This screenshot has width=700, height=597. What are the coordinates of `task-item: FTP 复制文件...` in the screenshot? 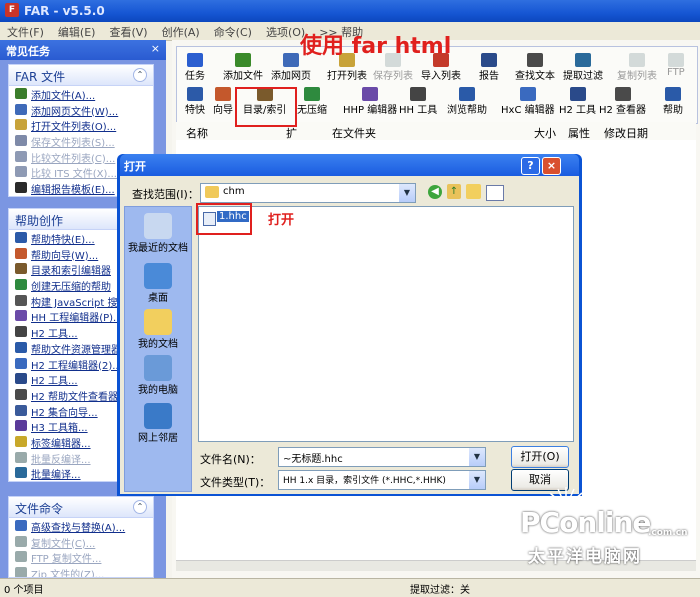 It's located at (81, 557).